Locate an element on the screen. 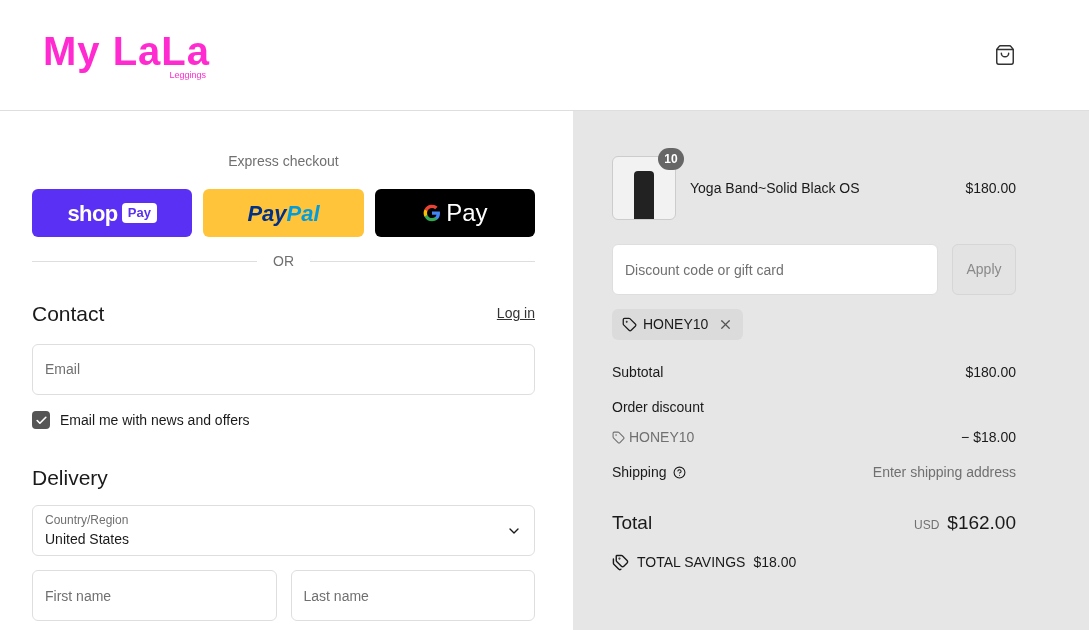 Image resolution: width=1089 pixels, height=630 pixels. quantity-badge: 10 is located at coordinates (671, 159).